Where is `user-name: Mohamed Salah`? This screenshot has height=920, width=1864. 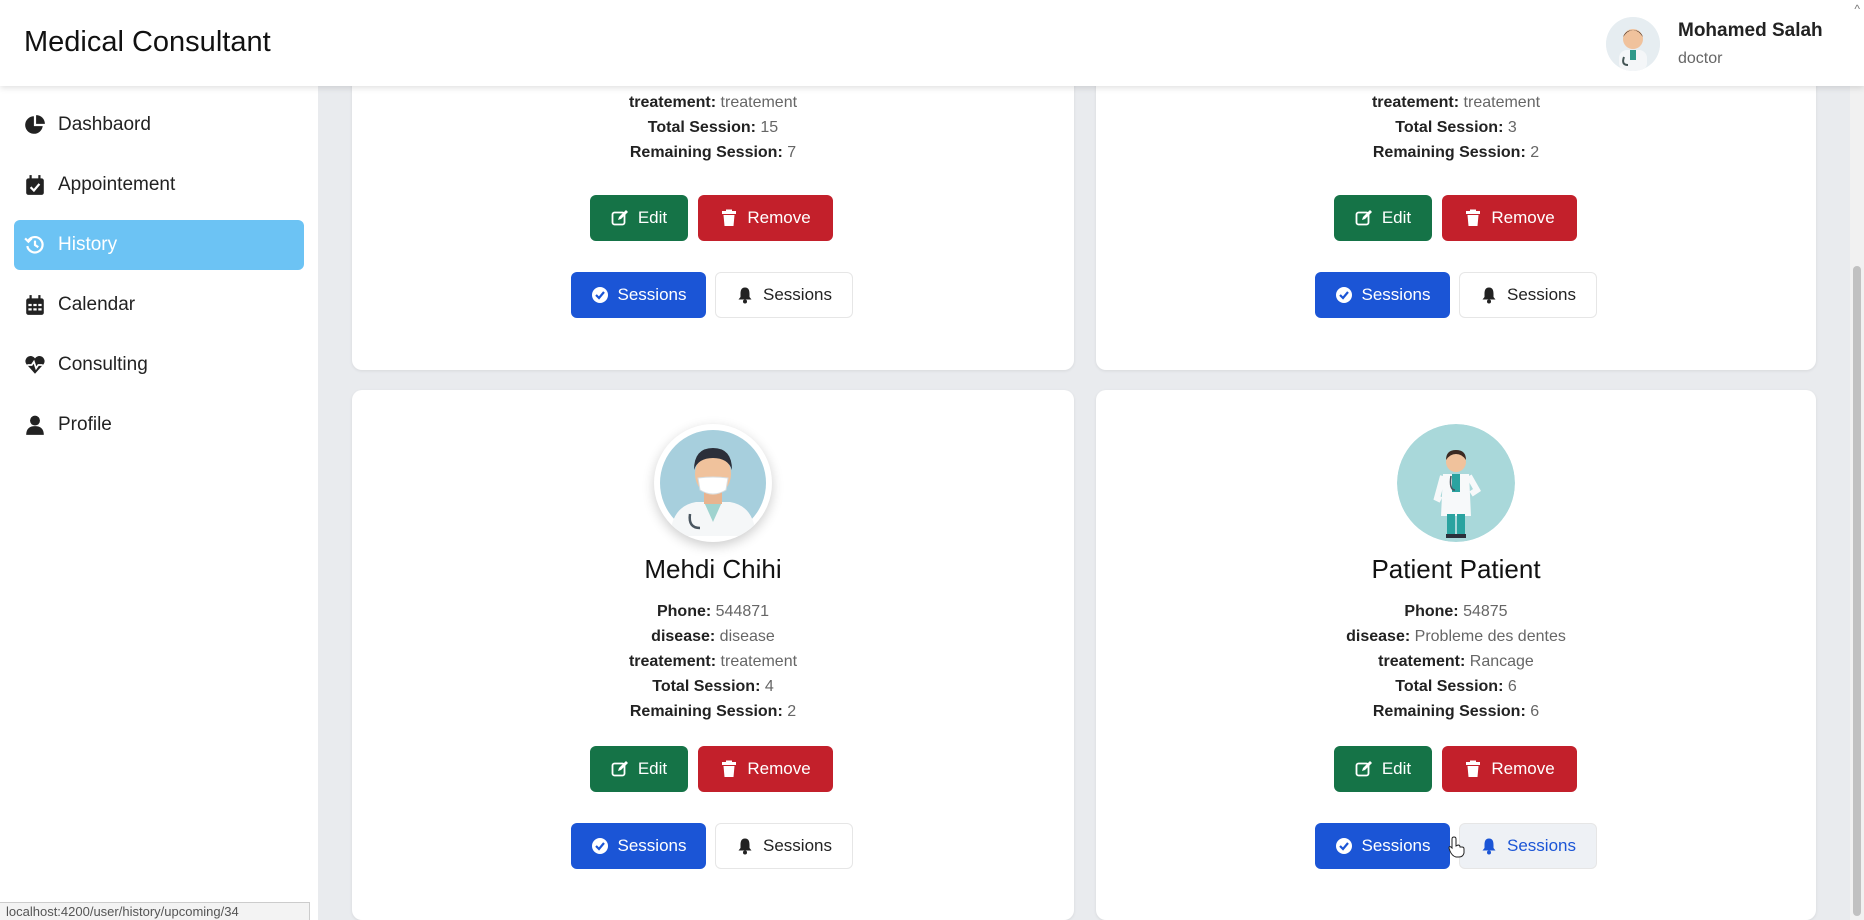
user-name: Mohamed Salah is located at coordinates (1750, 30).